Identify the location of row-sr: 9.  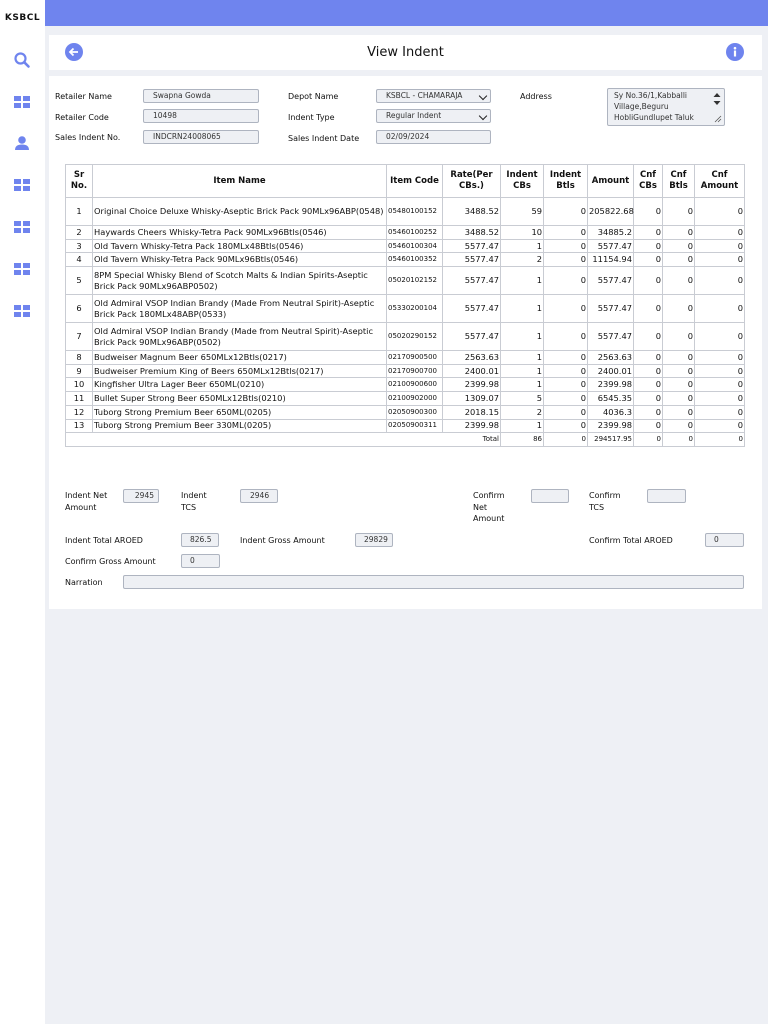
(79, 371).